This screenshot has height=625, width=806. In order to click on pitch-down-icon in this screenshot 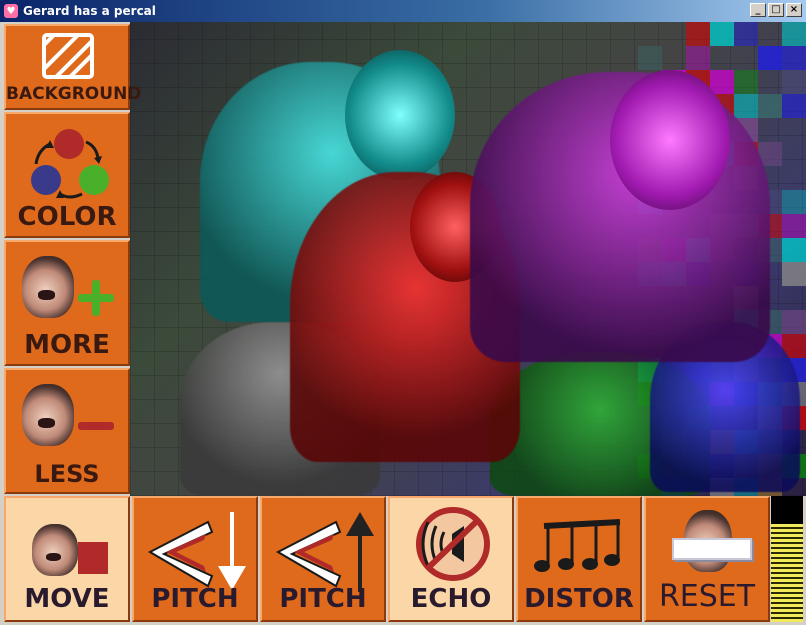, I will do `click(196, 551)`.